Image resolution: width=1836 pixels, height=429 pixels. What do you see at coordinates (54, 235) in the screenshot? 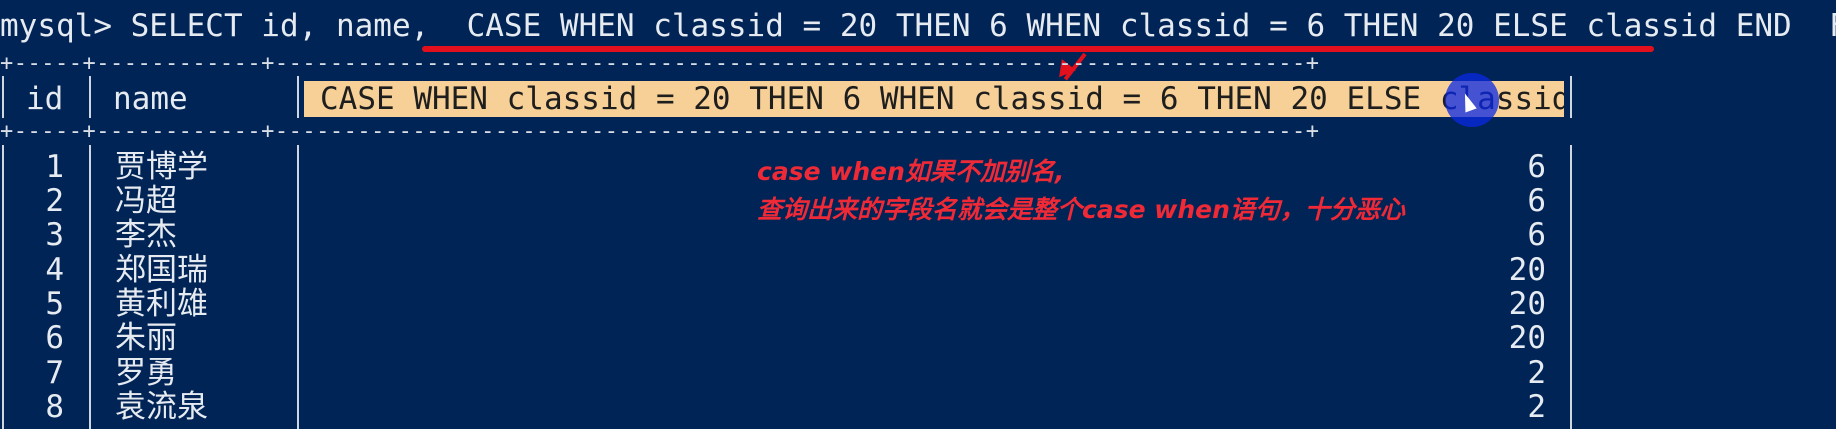
I see `table-cell-id: 3` at bounding box center [54, 235].